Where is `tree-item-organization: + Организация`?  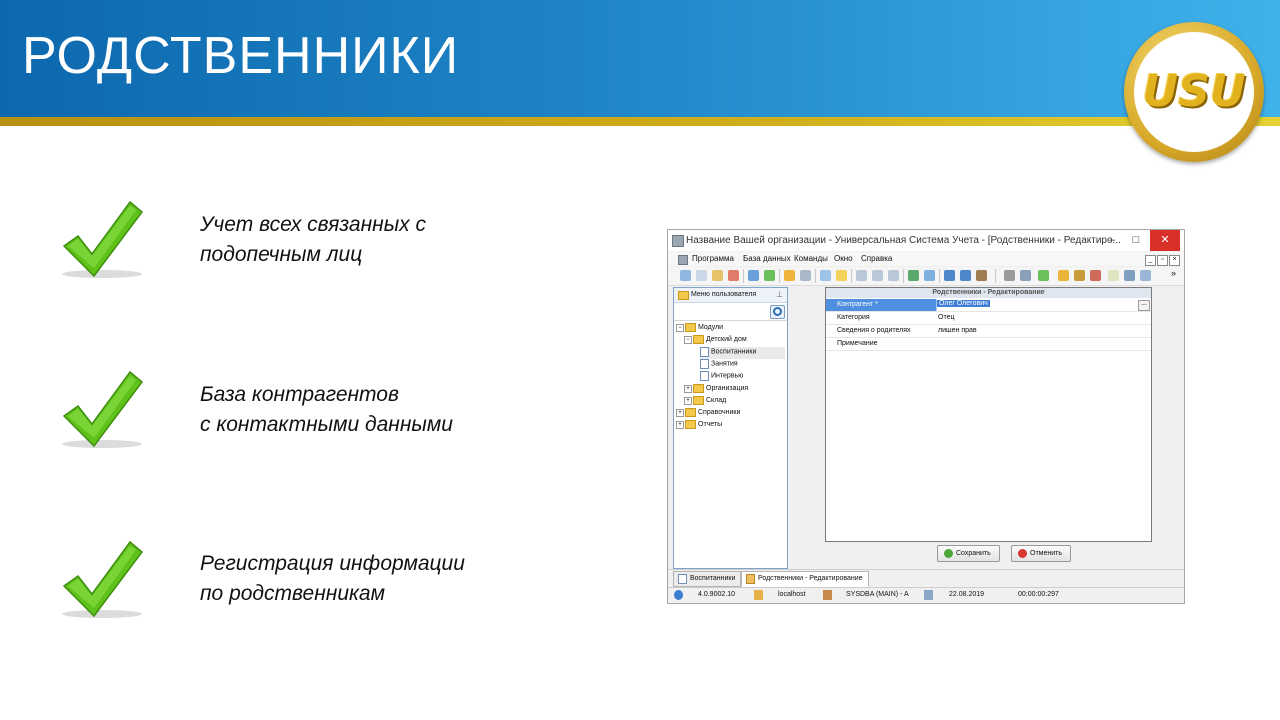
tree-item-organization: + Организация is located at coordinates (716, 390).